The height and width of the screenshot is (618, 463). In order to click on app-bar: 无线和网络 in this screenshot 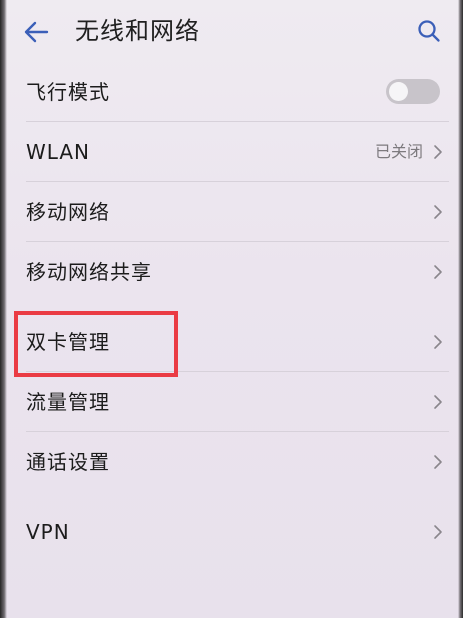, I will do `click(231, 31)`.